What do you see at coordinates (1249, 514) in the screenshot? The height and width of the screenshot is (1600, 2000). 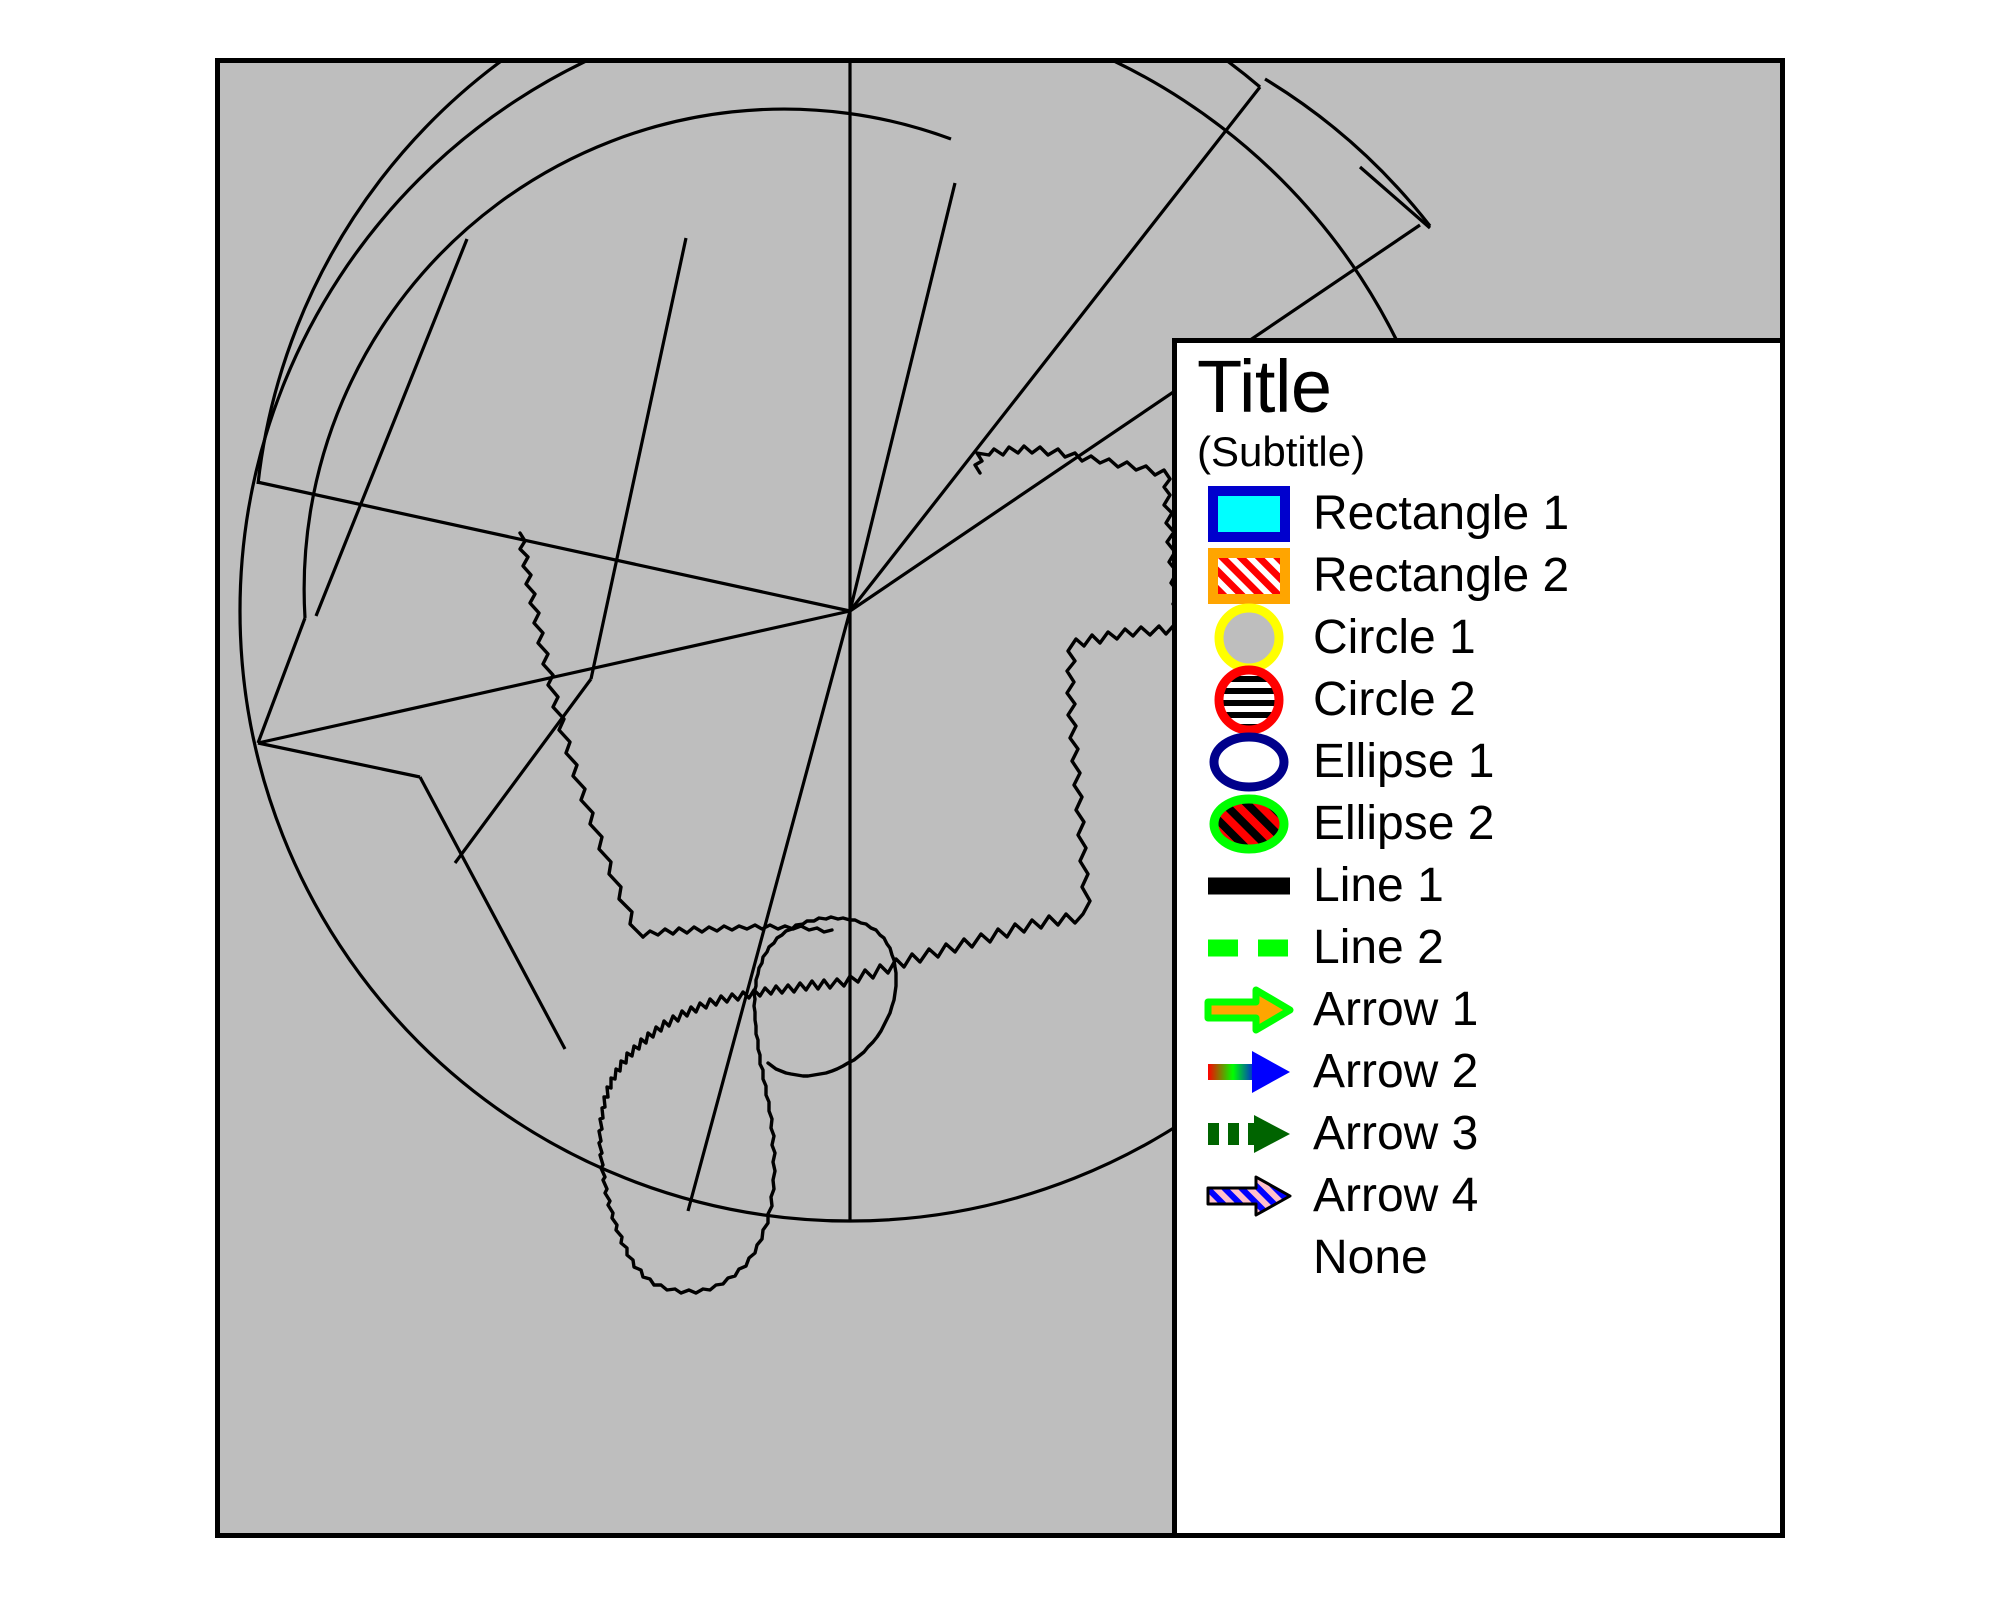 I see `rectangle-filled-icon` at bounding box center [1249, 514].